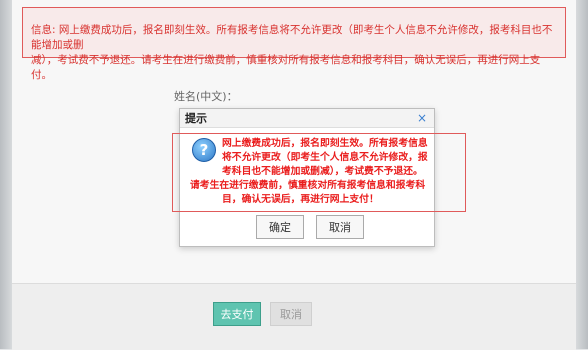 Image resolution: width=588 pixels, height=350 pixels. I want to click on dialog-message-line: 目，确认无误后，再进行网上支付！, so click(300, 199).